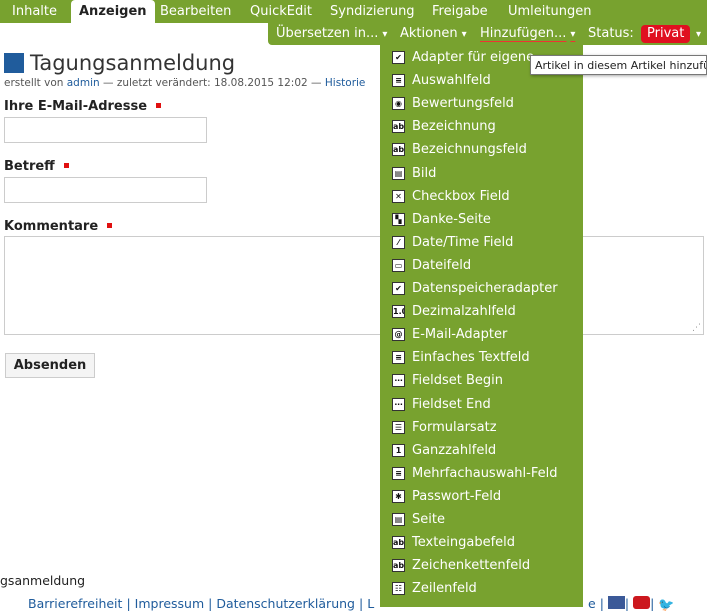 The image size is (707, 613). I want to click on add-menu: Hinzufügen... ▾, so click(527, 34).